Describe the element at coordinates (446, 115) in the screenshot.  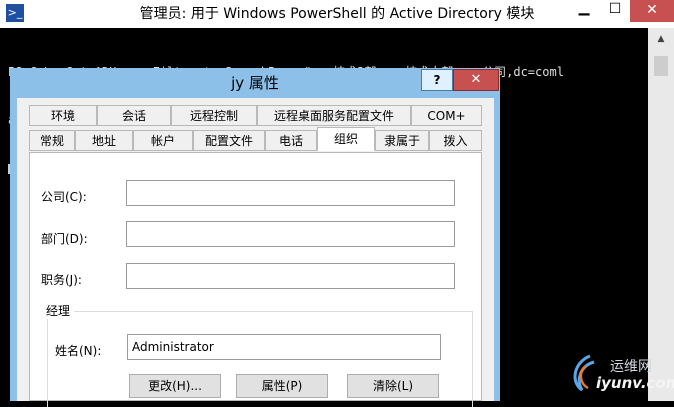
I see `tab-com-plus: COM+` at that location.